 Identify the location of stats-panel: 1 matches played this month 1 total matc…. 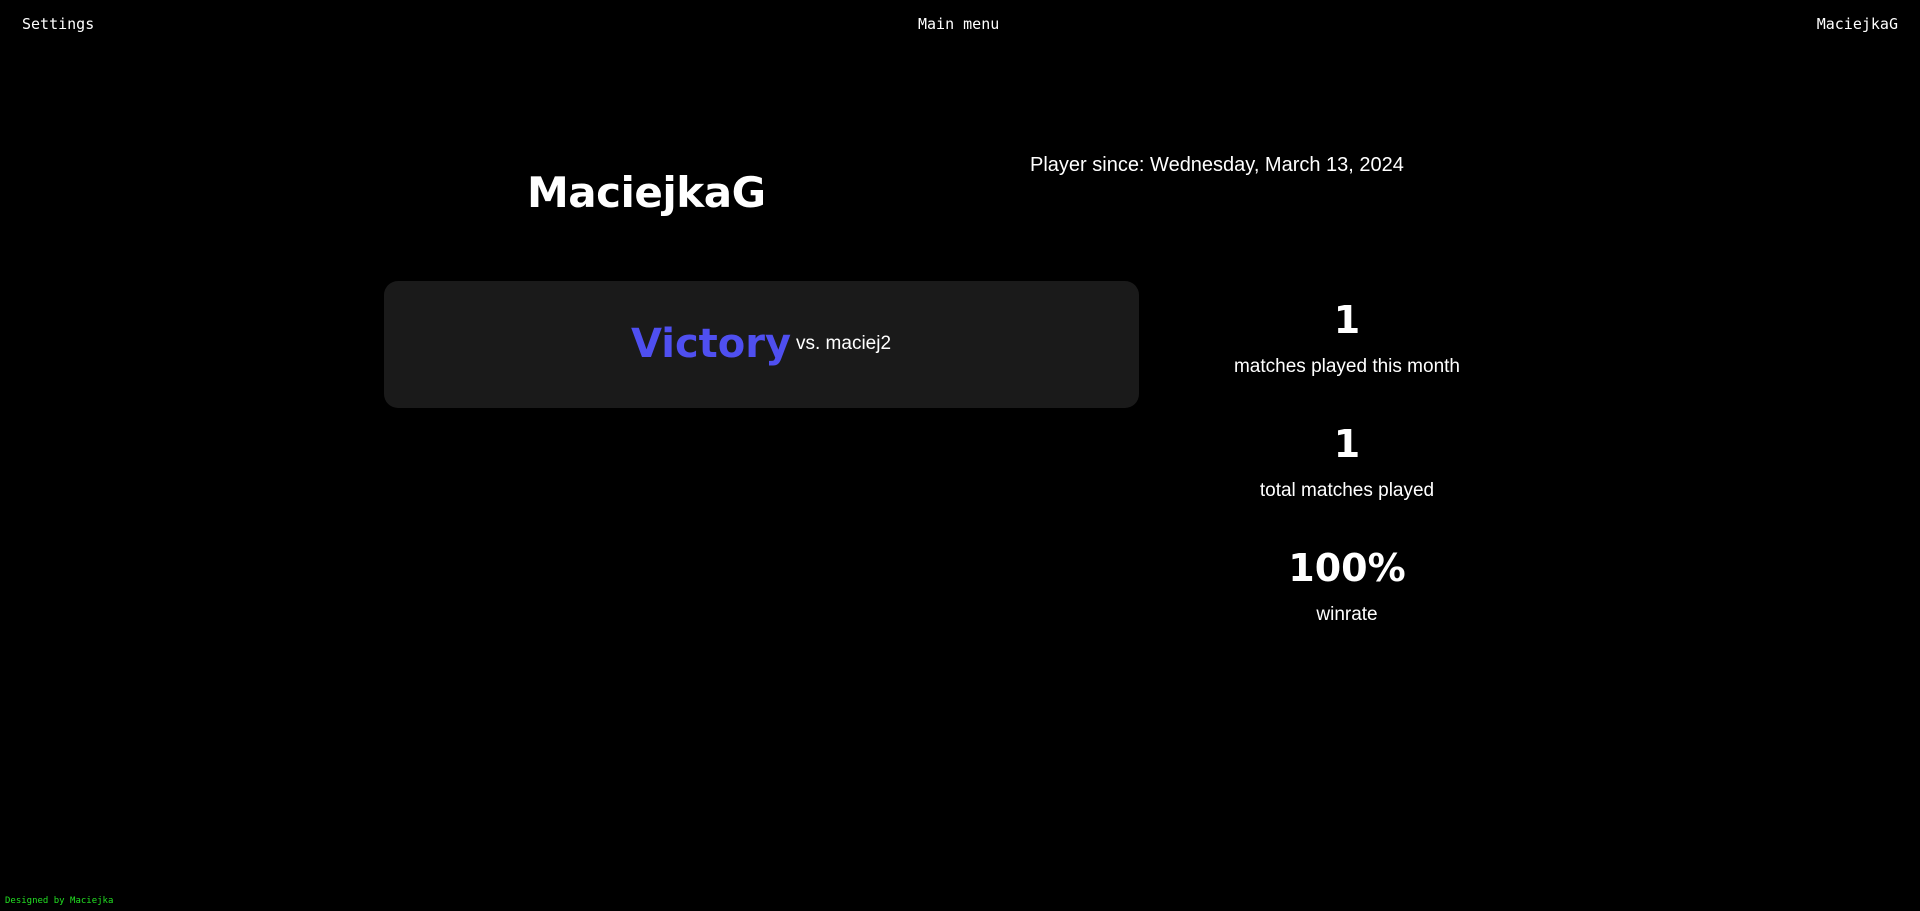
(1347, 480).